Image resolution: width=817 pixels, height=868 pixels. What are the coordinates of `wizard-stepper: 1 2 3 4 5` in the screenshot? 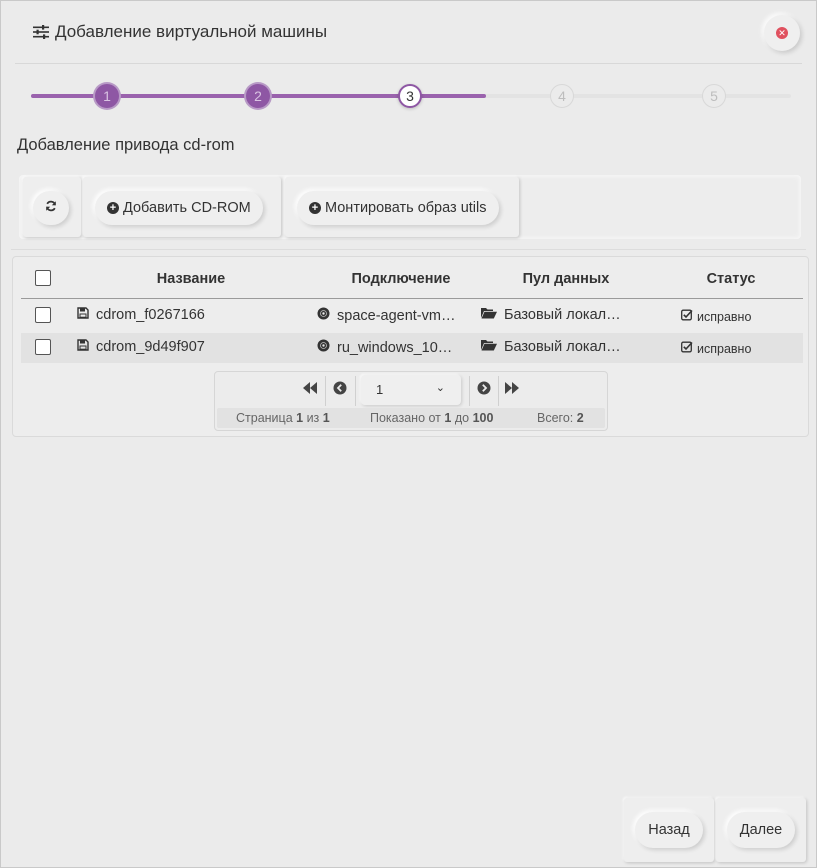 It's located at (411, 96).